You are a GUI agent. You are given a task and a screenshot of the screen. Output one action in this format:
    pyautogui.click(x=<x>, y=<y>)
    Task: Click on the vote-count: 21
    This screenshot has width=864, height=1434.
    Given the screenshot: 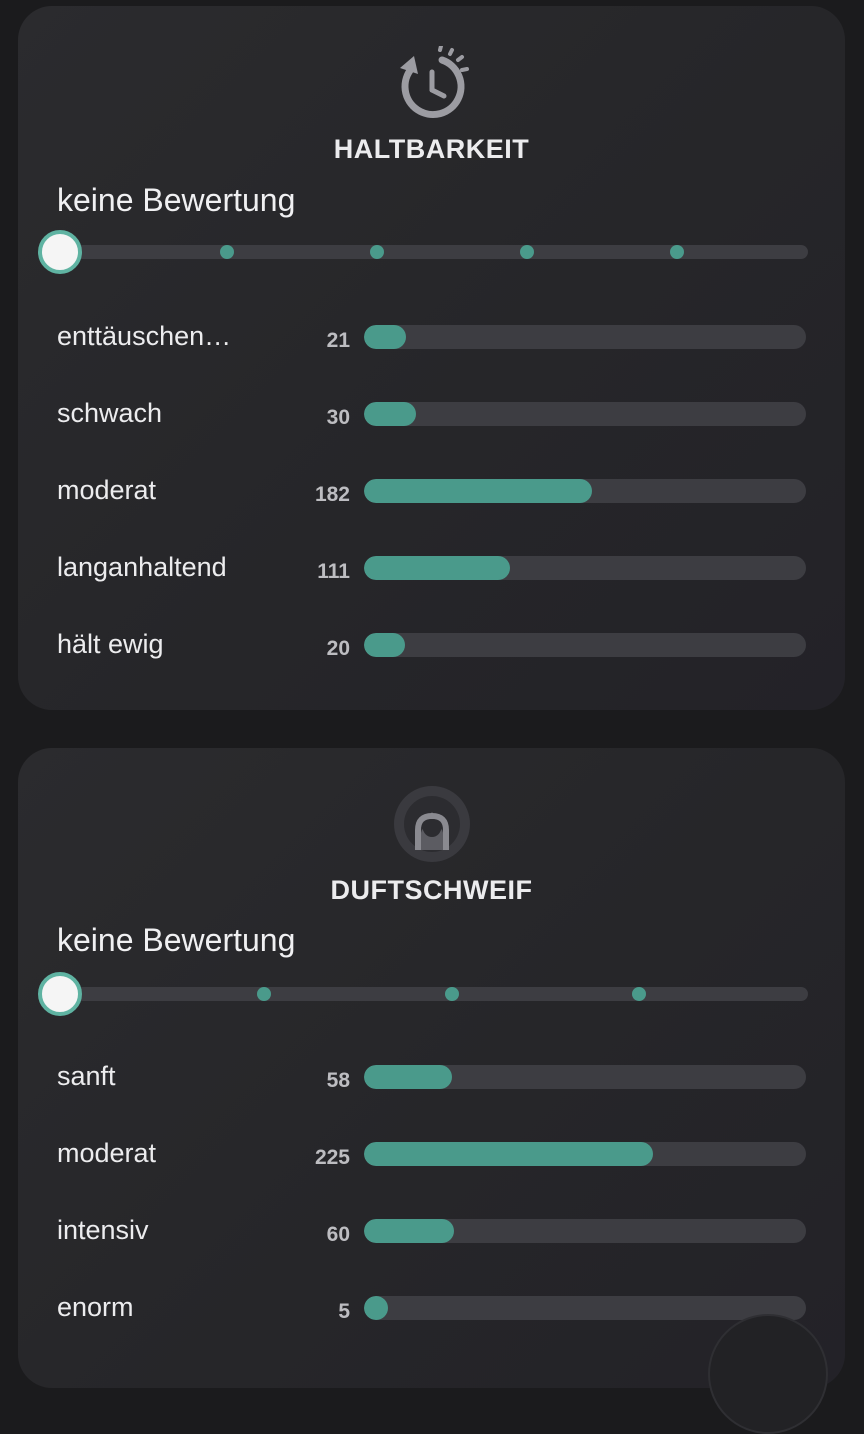 What is the action you would take?
    pyautogui.click(x=338, y=340)
    